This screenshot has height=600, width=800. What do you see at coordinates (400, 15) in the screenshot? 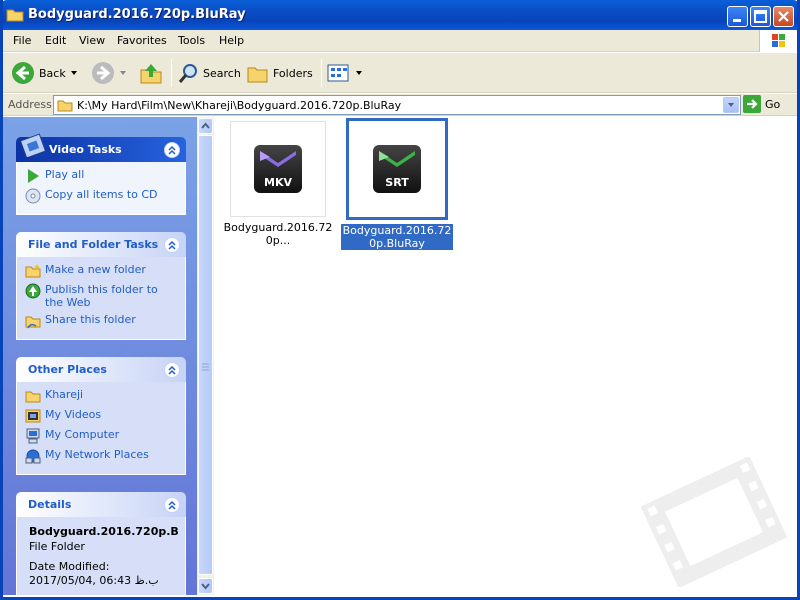
I see `title-bar: Bodyguard.2016.720p.BluRay` at bounding box center [400, 15].